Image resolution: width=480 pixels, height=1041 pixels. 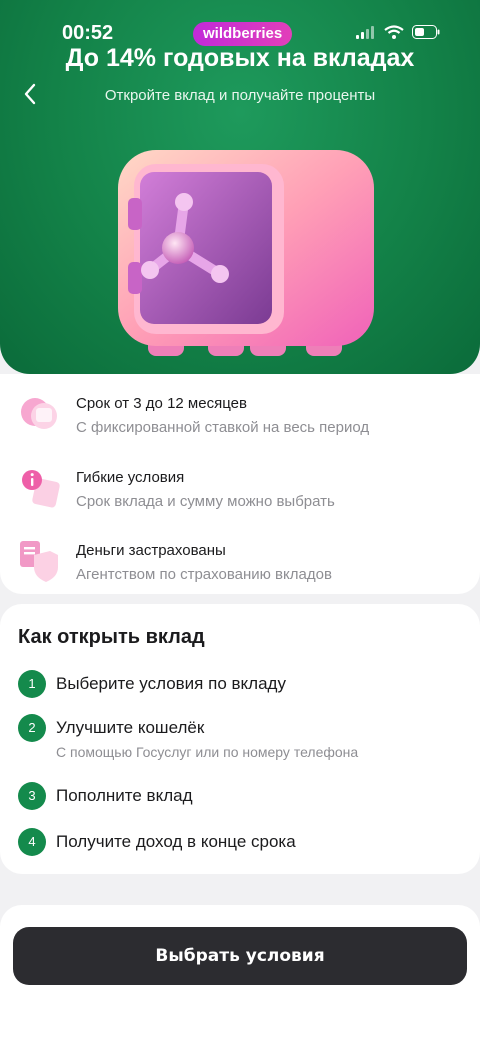 What do you see at coordinates (240, 95) in the screenshot?
I see `page-subtitle: Откройте вклад и получайте проценты` at bounding box center [240, 95].